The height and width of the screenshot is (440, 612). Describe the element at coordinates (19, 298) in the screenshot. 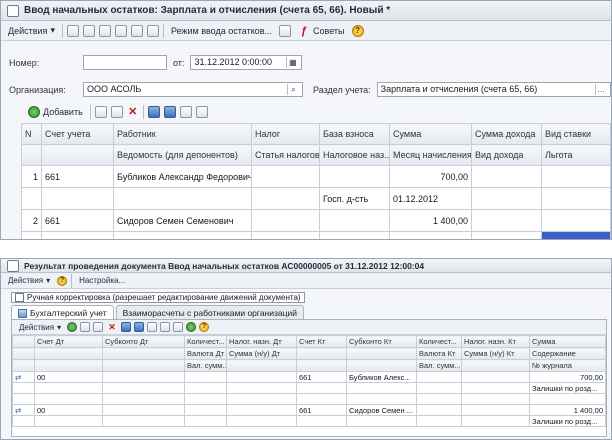

I see `manual-checkbox` at that location.